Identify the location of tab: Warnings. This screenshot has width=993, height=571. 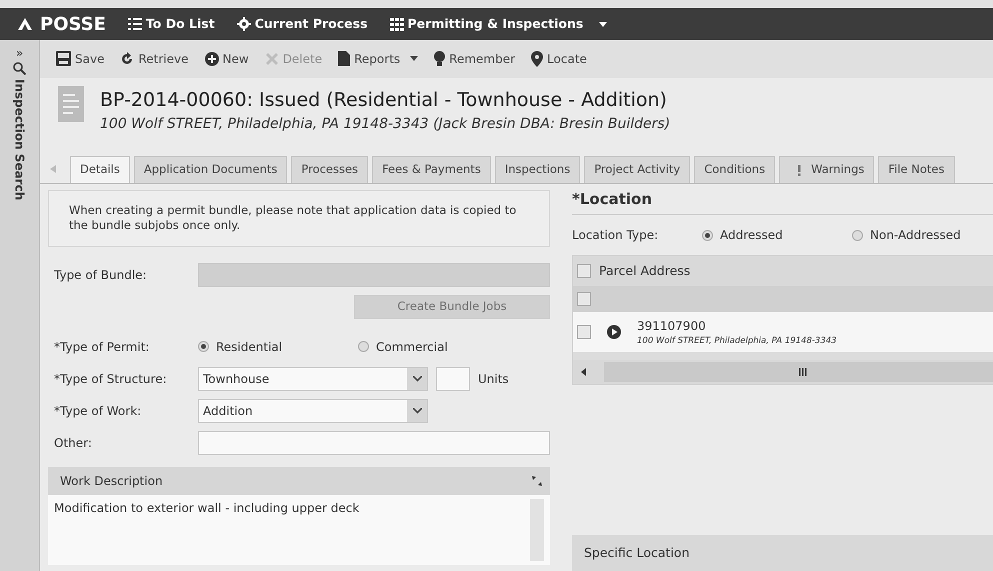
(826, 169).